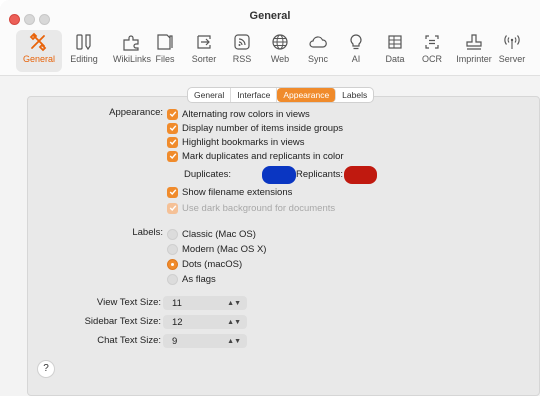 The image size is (540, 396). I want to click on stamp-icon, so click(474, 42).